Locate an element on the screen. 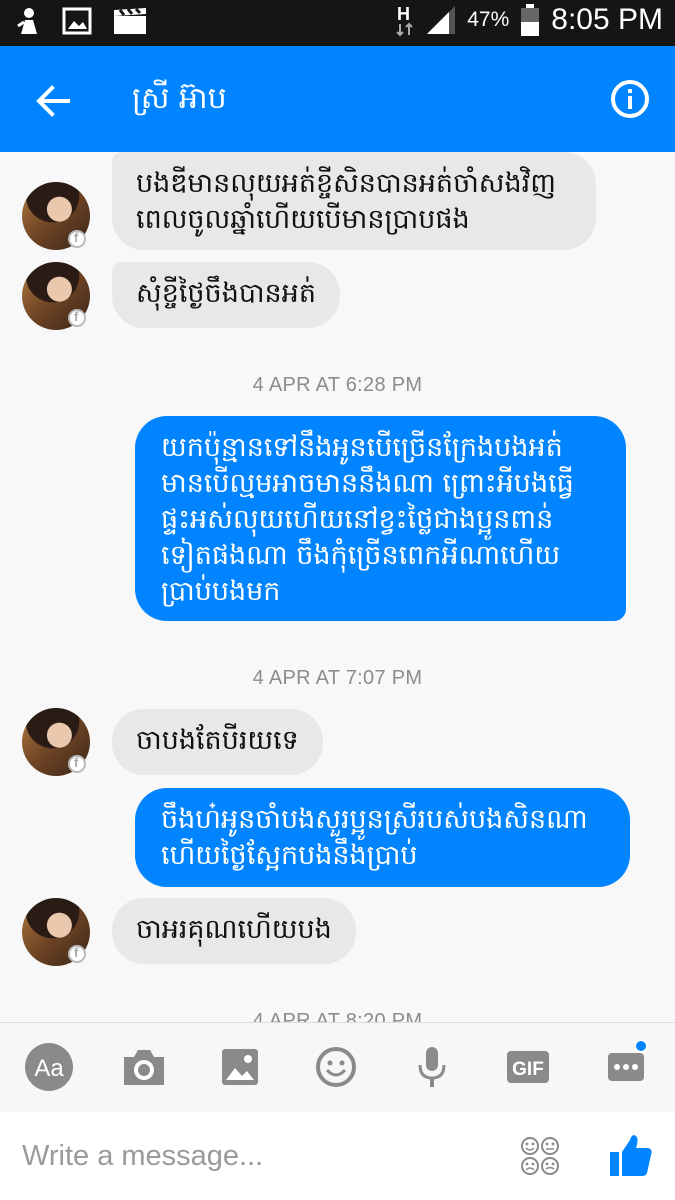  composer-toolbar: Aa GIF is located at coordinates (337, 1067).